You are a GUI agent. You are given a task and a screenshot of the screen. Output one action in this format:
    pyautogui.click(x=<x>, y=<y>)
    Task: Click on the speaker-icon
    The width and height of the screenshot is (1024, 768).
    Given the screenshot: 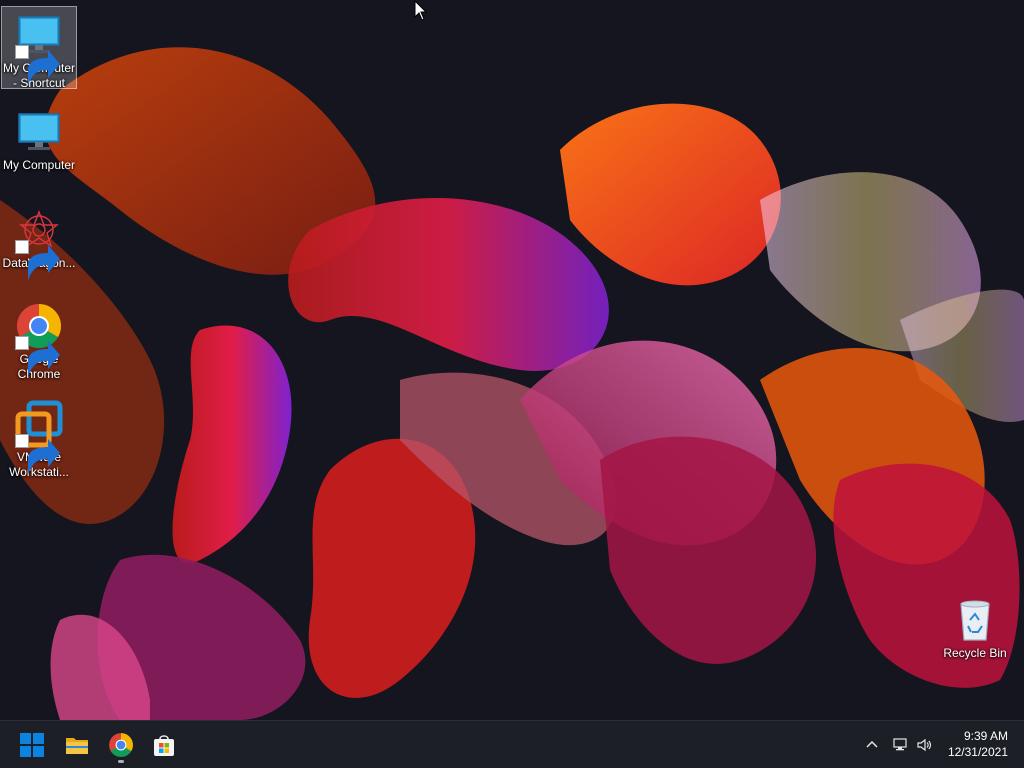 What is the action you would take?
    pyautogui.click(x=924, y=745)
    